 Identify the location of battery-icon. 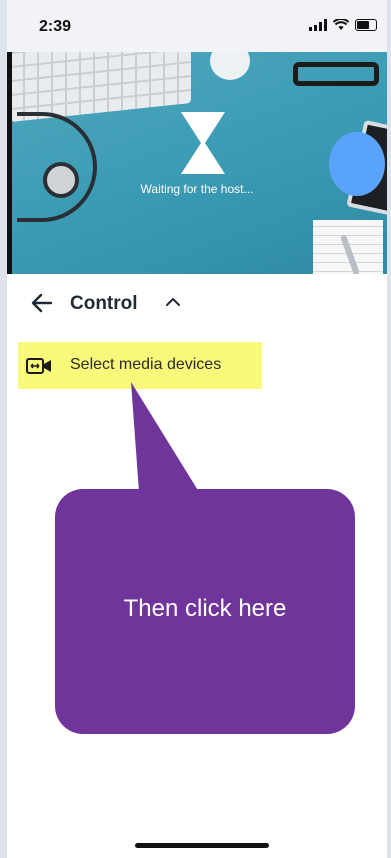
(366, 25).